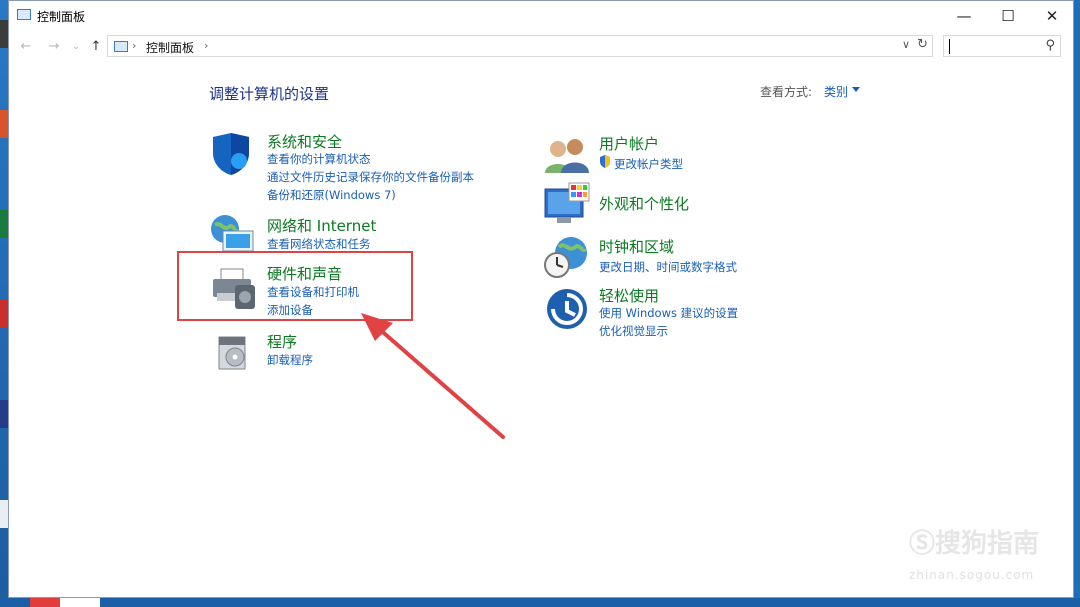  I want to click on desktop-background, so click(4, 303).